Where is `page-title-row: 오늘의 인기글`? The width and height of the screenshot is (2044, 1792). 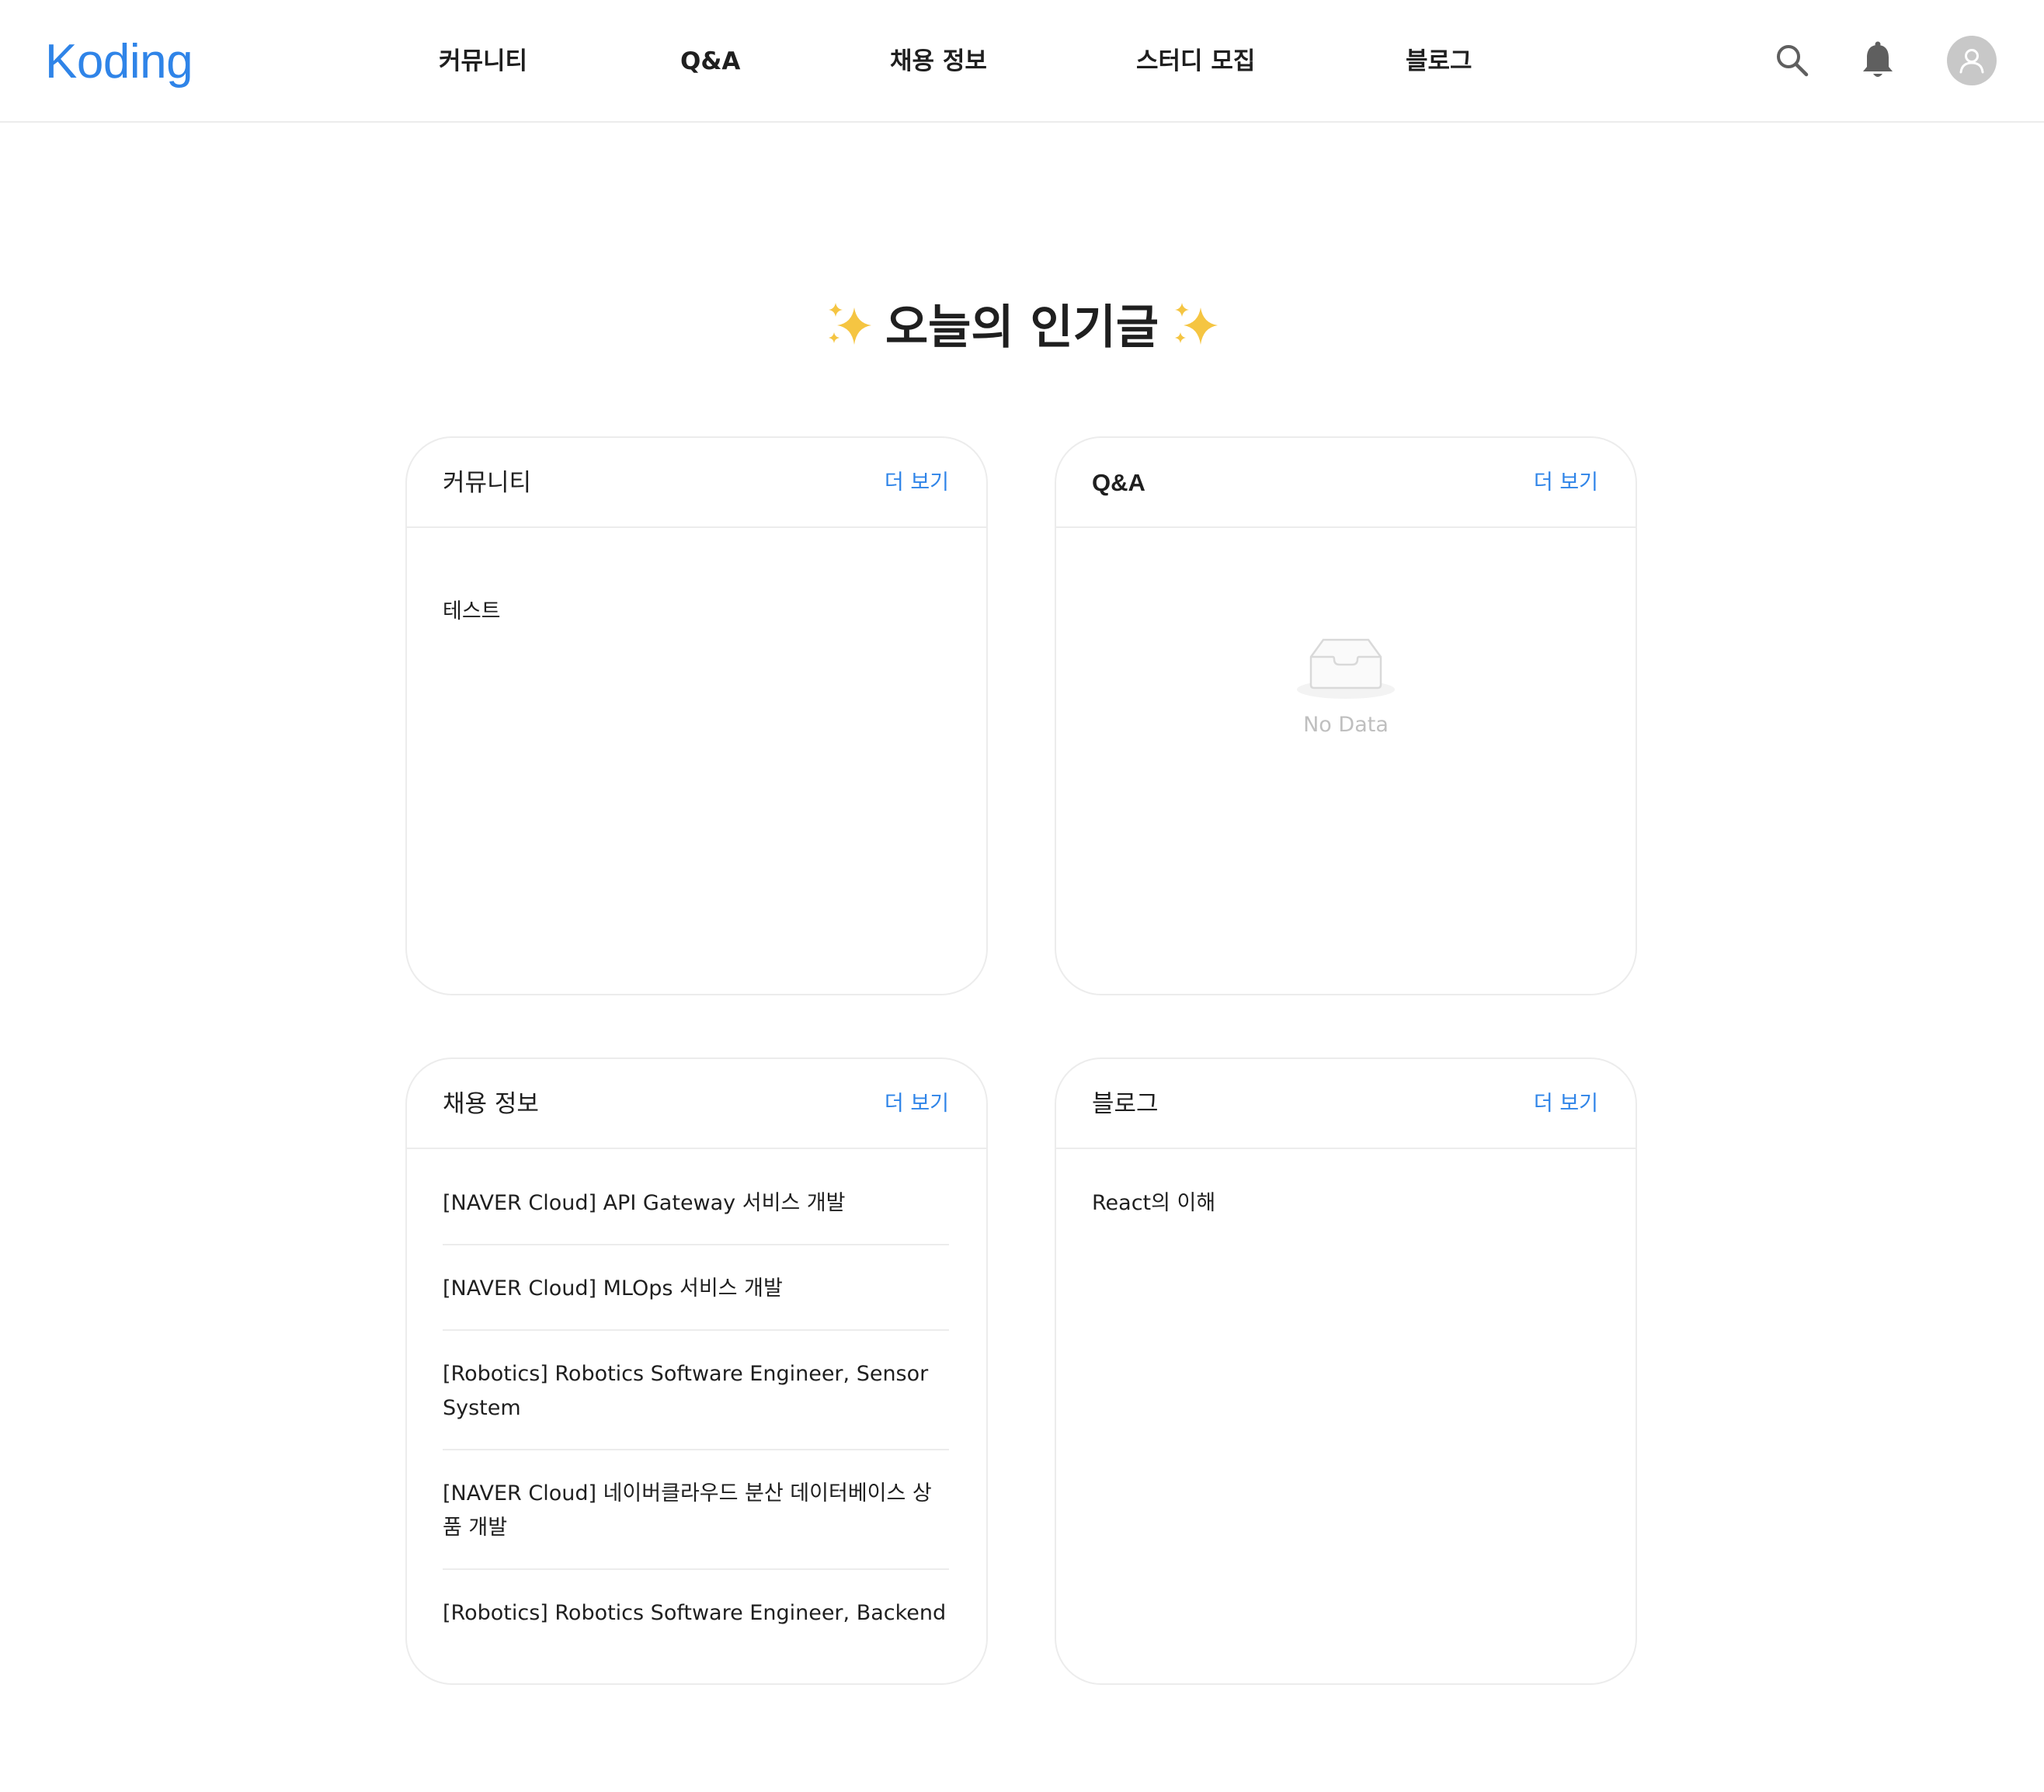 page-title-row: 오늘의 인기글 is located at coordinates (1022, 327).